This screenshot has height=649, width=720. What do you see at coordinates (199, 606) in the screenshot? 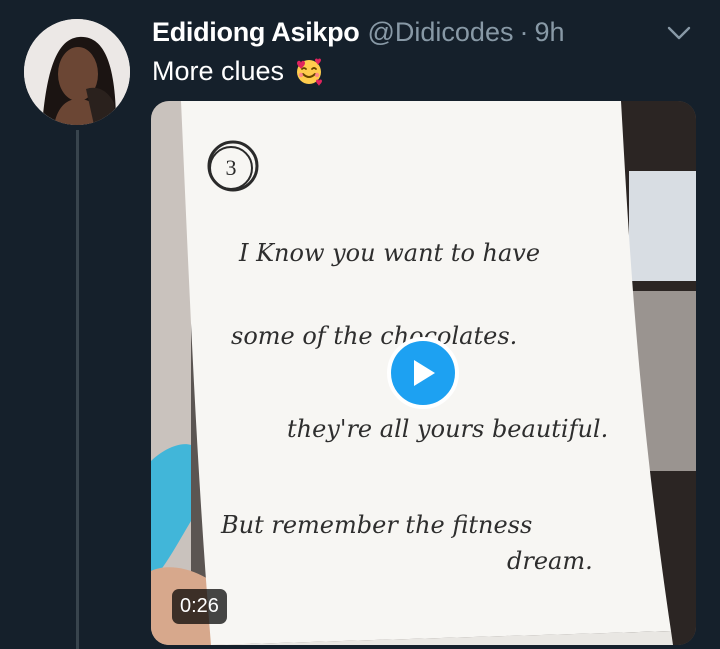
I see `video-duration: 0:26` at bounding box center [199, 606].